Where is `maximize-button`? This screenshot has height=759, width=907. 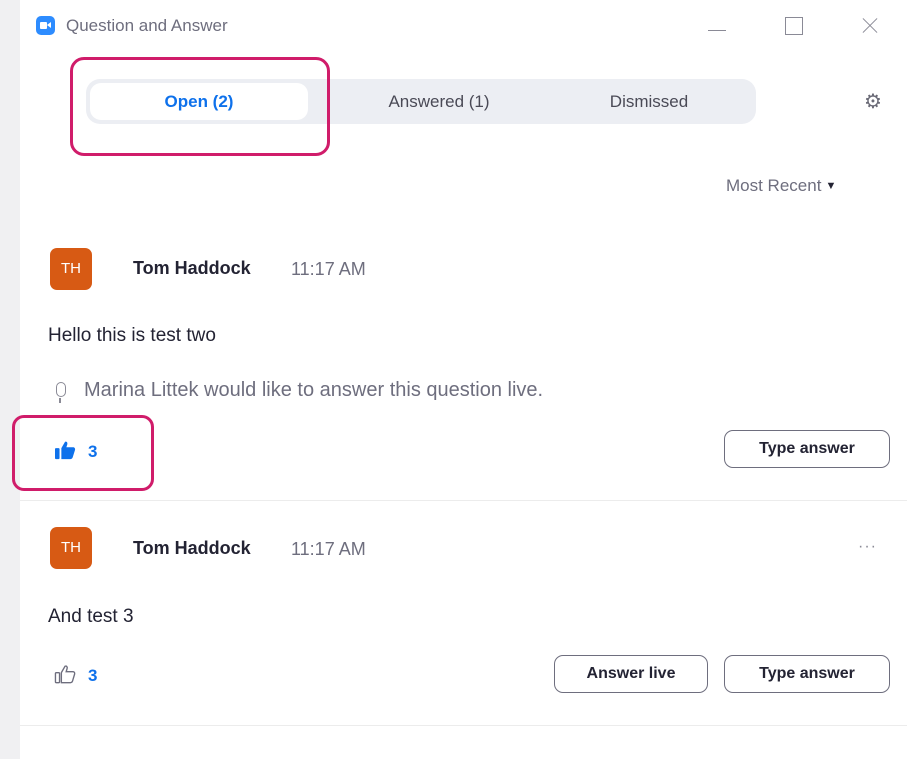 maximize-button is located at coordinates (793, 26).